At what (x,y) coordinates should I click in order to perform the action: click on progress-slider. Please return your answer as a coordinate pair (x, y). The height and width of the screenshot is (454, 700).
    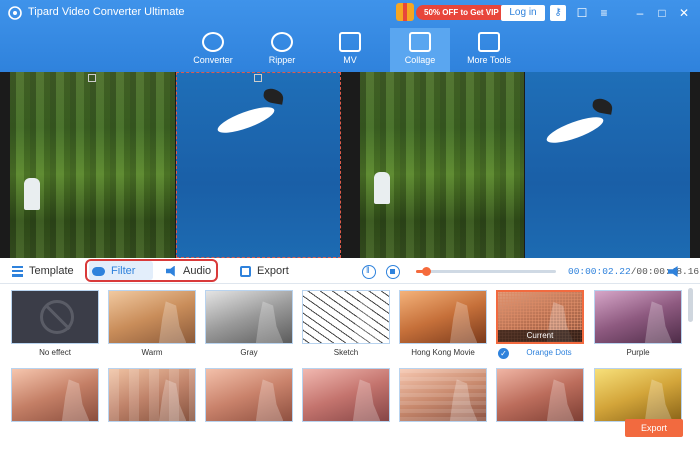
    Looking at the image, I should click on (486, 271).